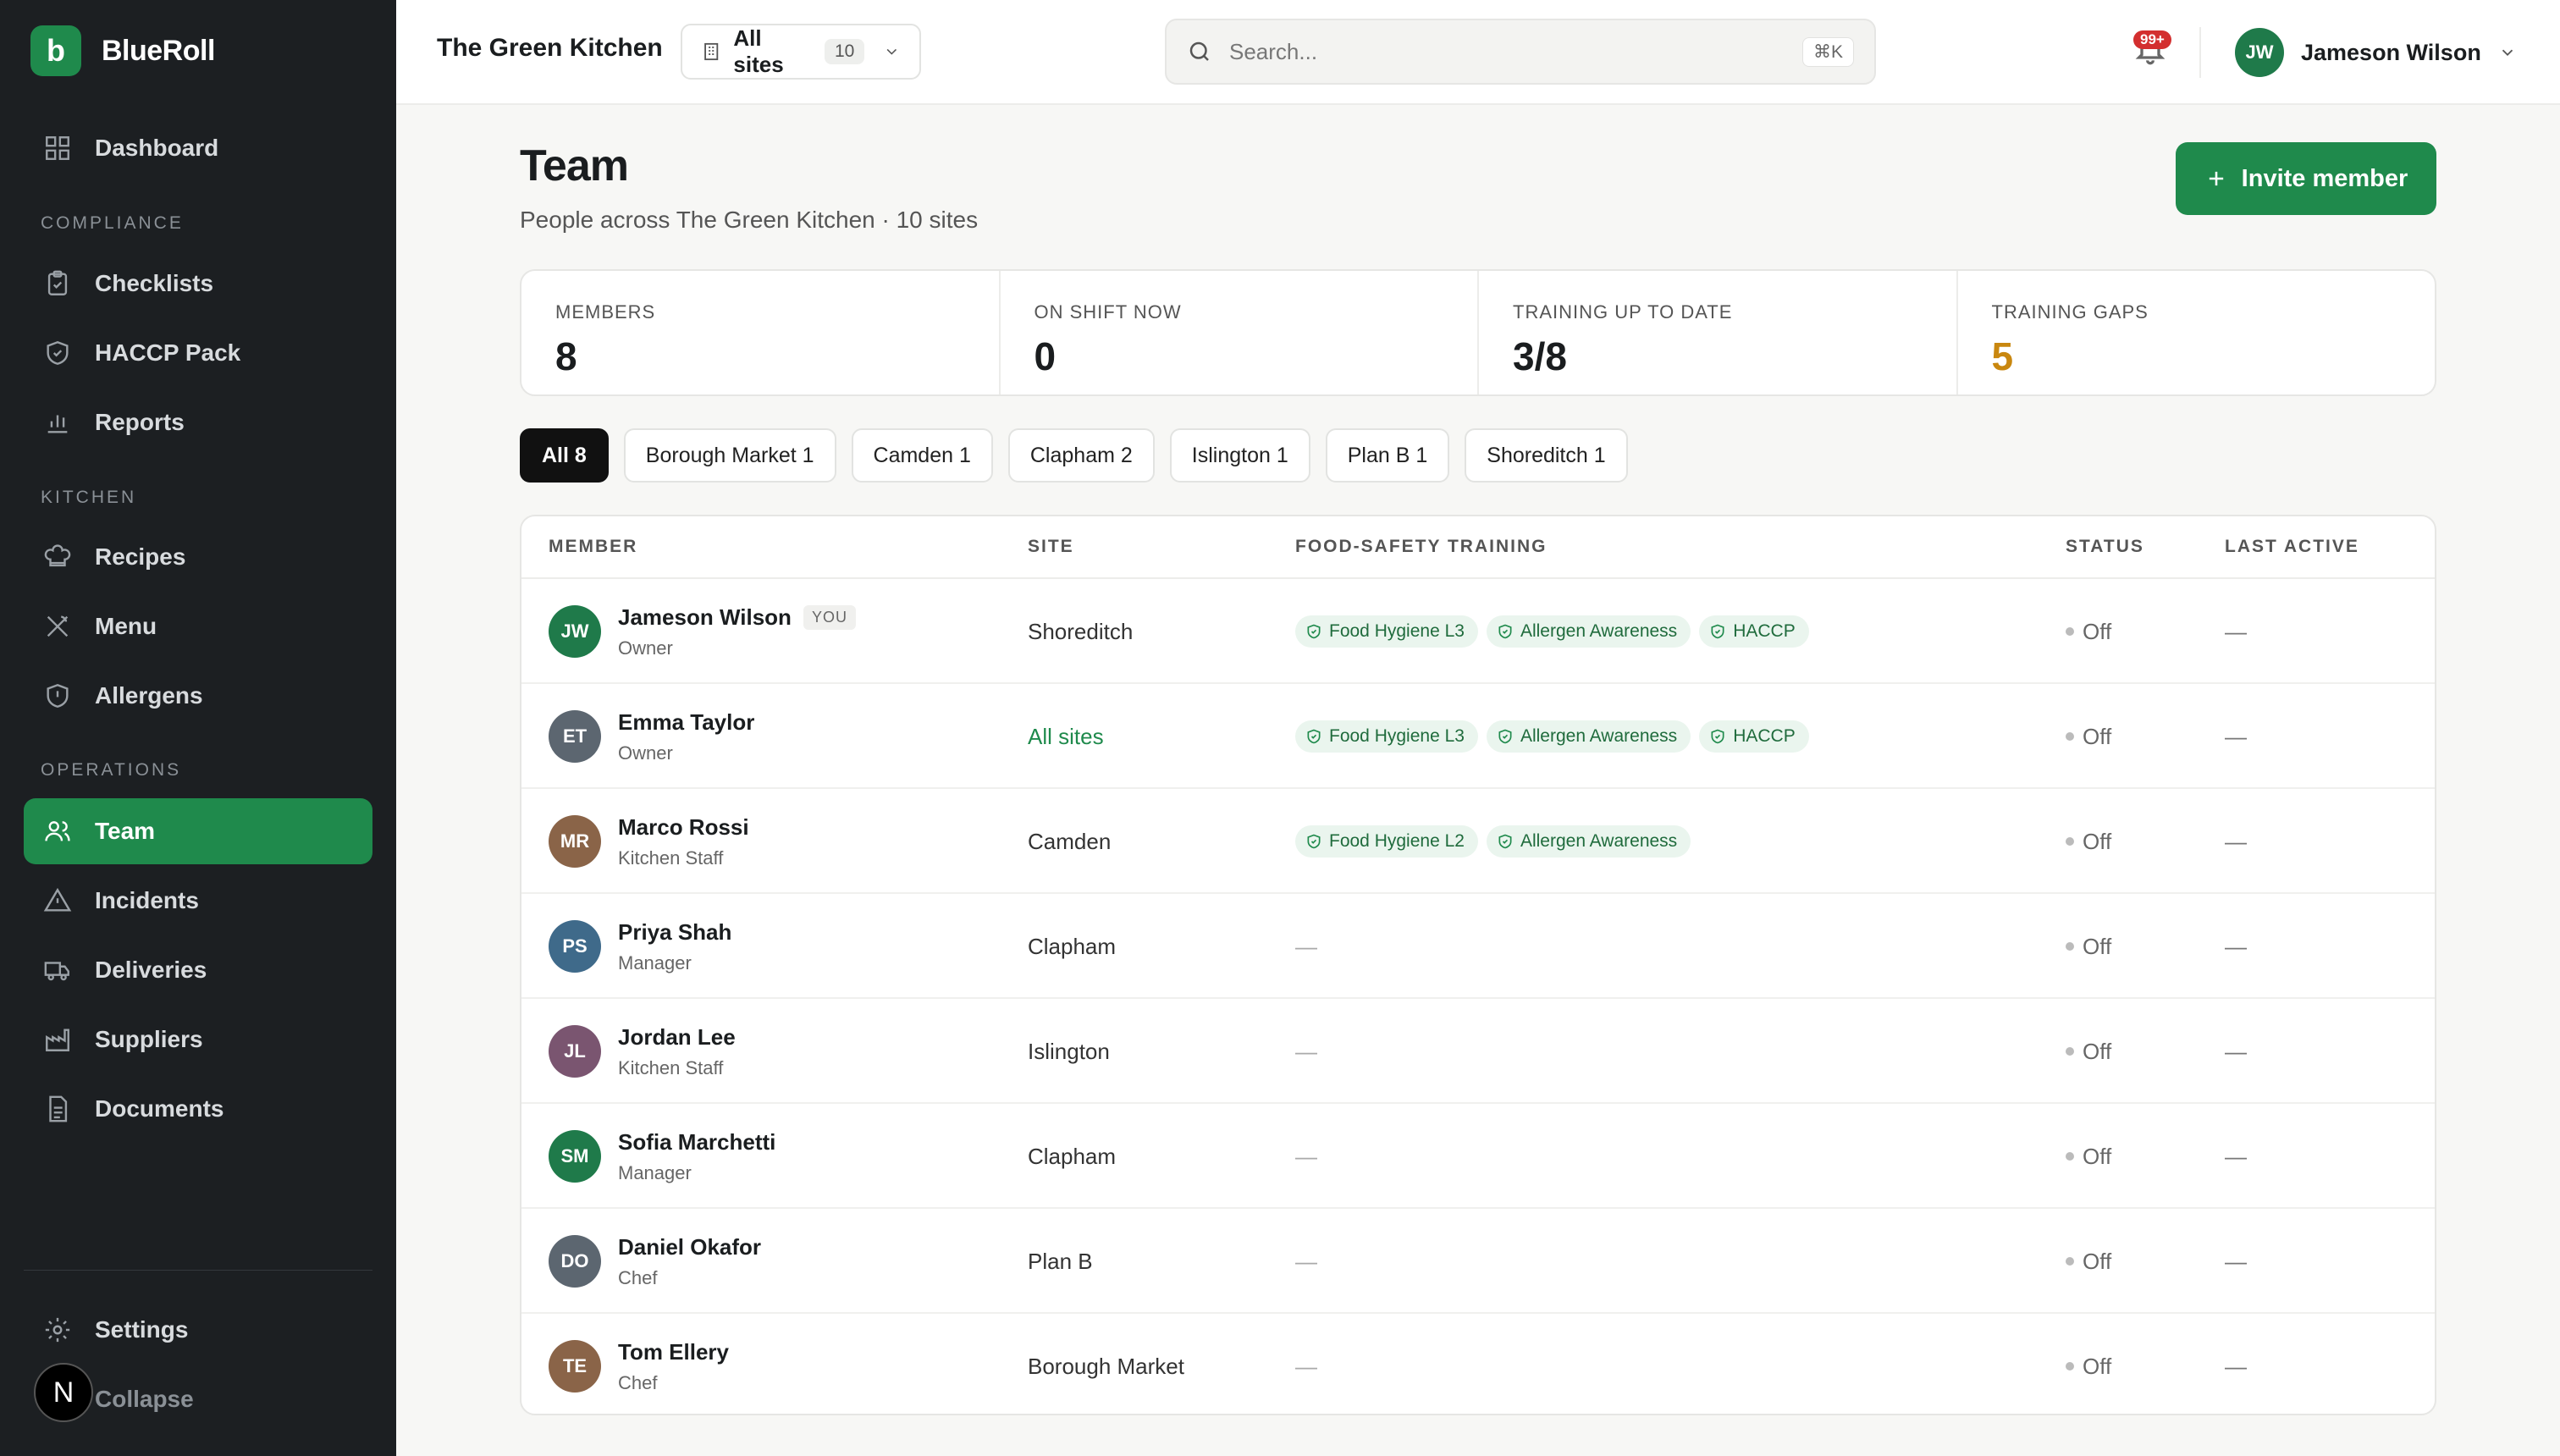  I want to click on member-name: Marco Rossi, so click(683, 827).